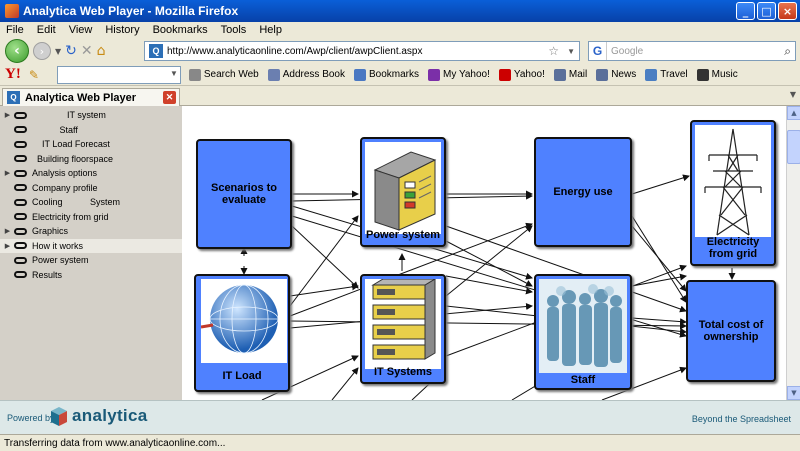 This screenshot has width=800, height=451. What do you see at coordinates (12, 11) in the screenshot?
I see `firefox-icon` at bounding box center [12, 11].